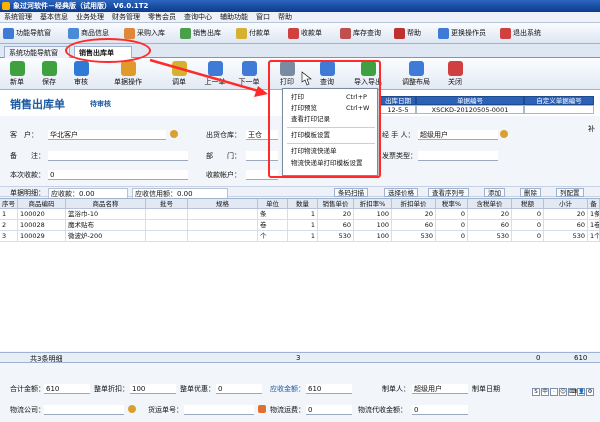  What do you see at coordinates (504, 134) in the screenshot?
I see `handler-lookup-icon` at bounding box center [504, 134].